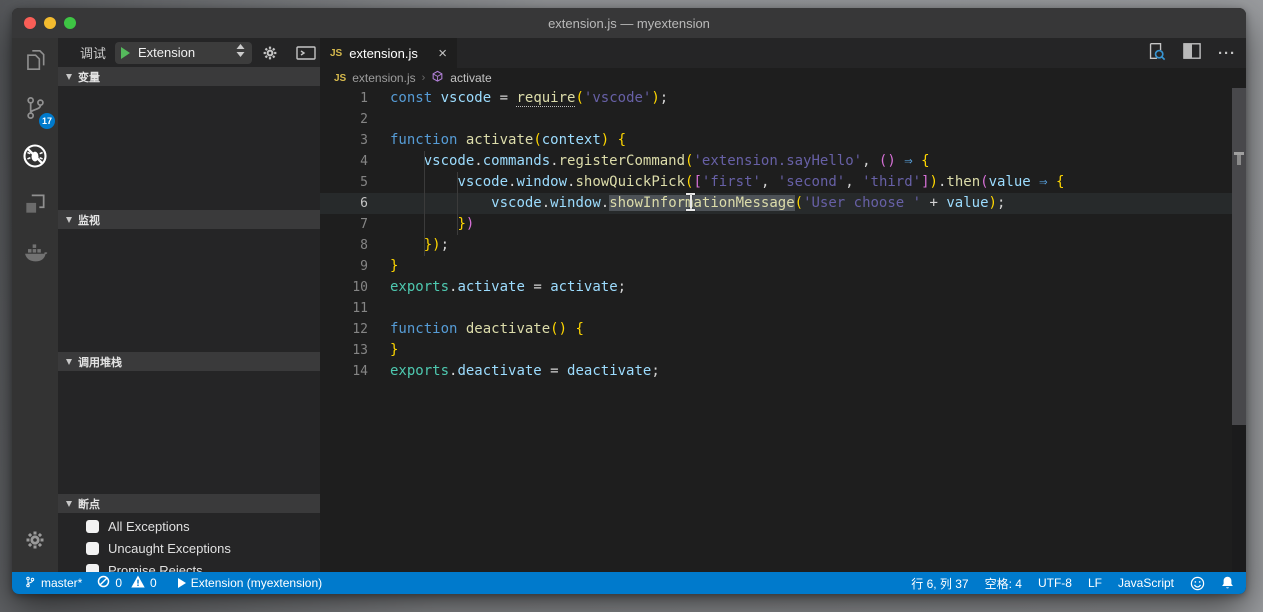  Describe the element at coordinates (436, 245) in the screenshot. I see `line-content: });` at that location.